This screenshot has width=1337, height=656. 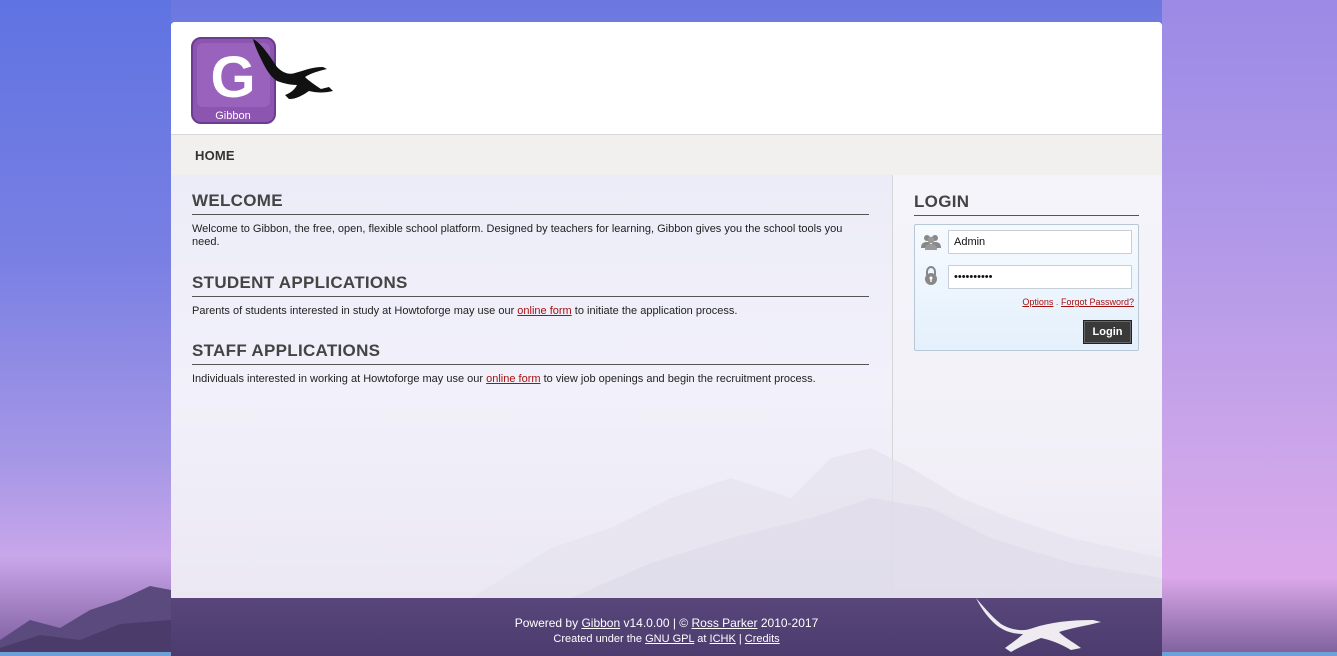 I want to click on footer-org-link: ICHK, so click(x=723, y=639).